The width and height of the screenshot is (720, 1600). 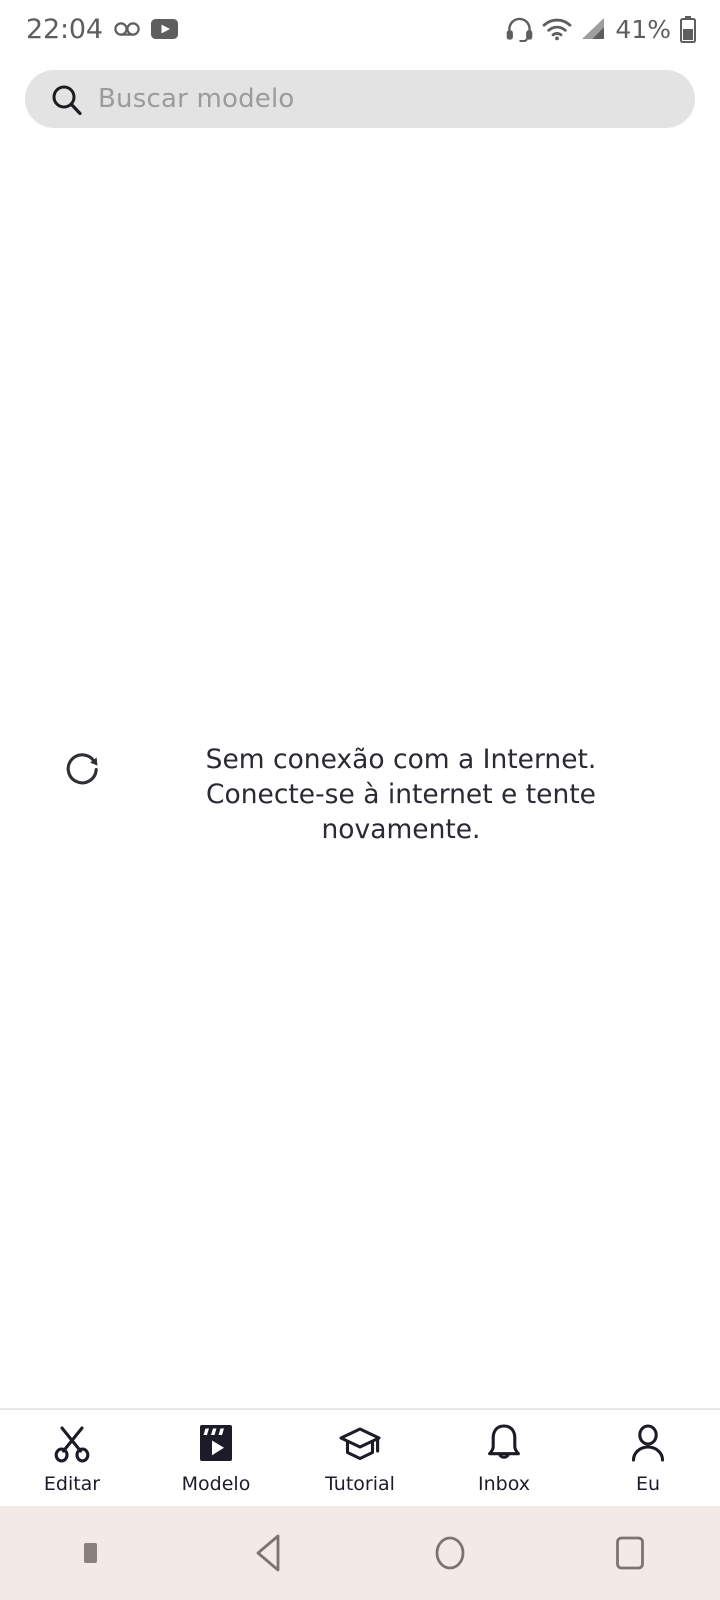 I want to click on search-bar-container: Buscar modelo, so click(x=360, y=93).